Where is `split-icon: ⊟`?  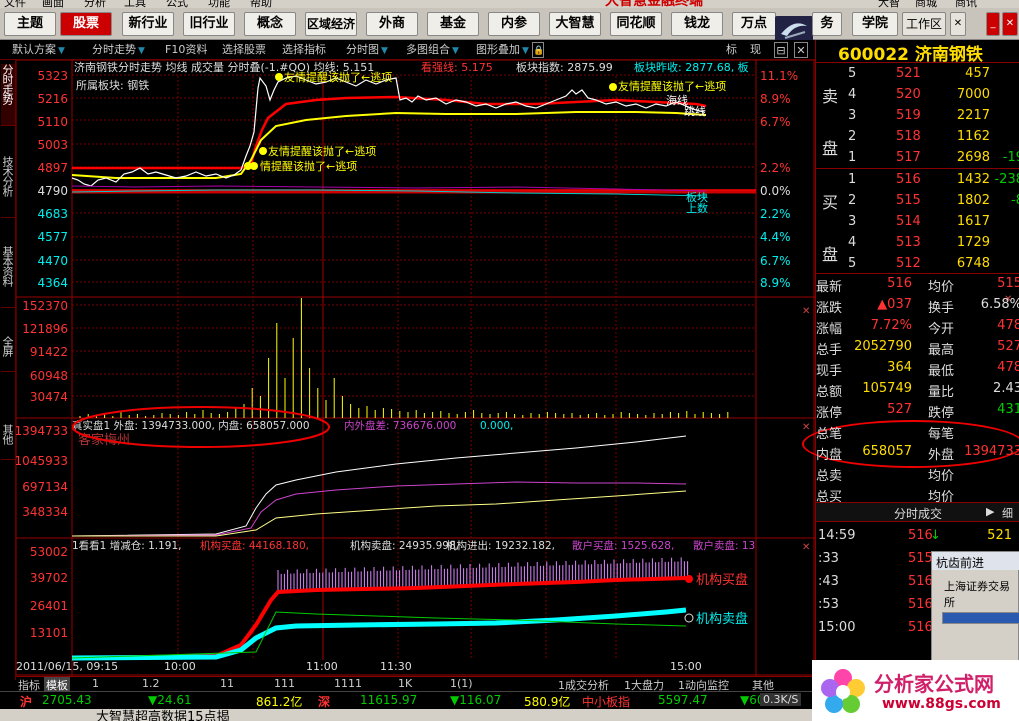 split-icon: ⊟ is located at coordinates (781, 50).